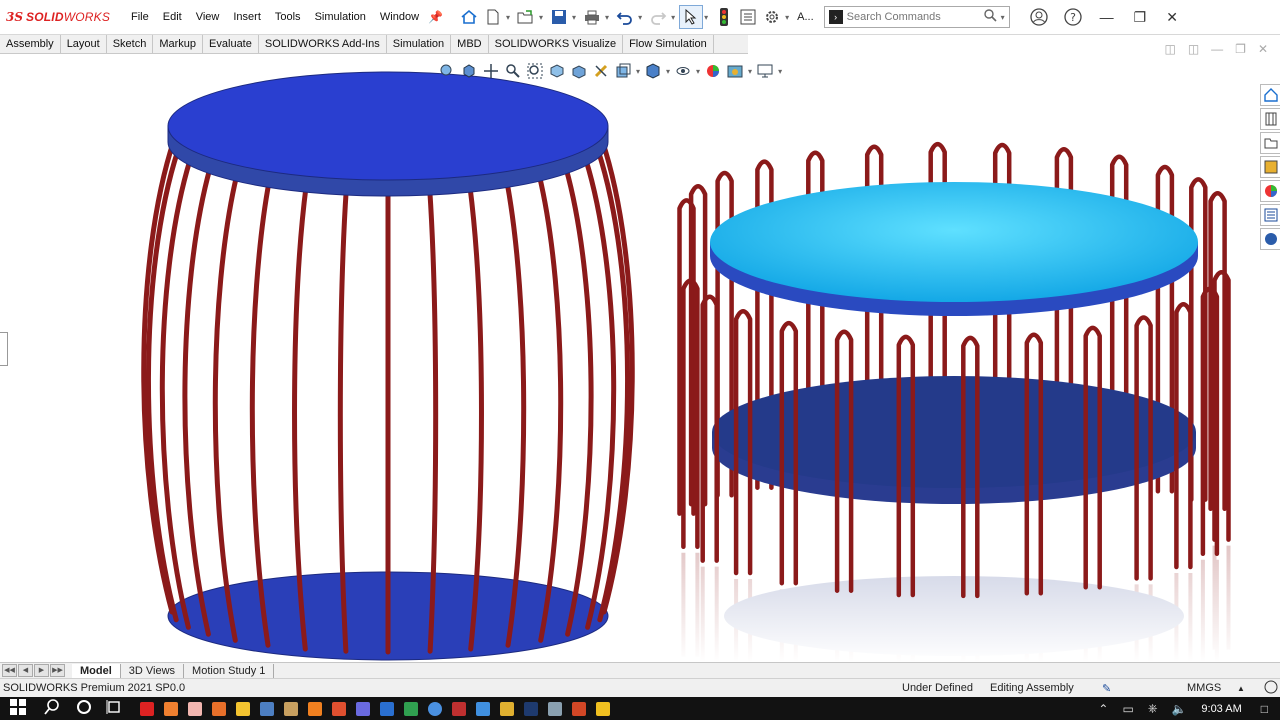 This screenshot has height=720, width=1280. What do you see at coordinates (140, 17) in the screenshot?
I see `menu-file: File` at bounding box center [140, 17].